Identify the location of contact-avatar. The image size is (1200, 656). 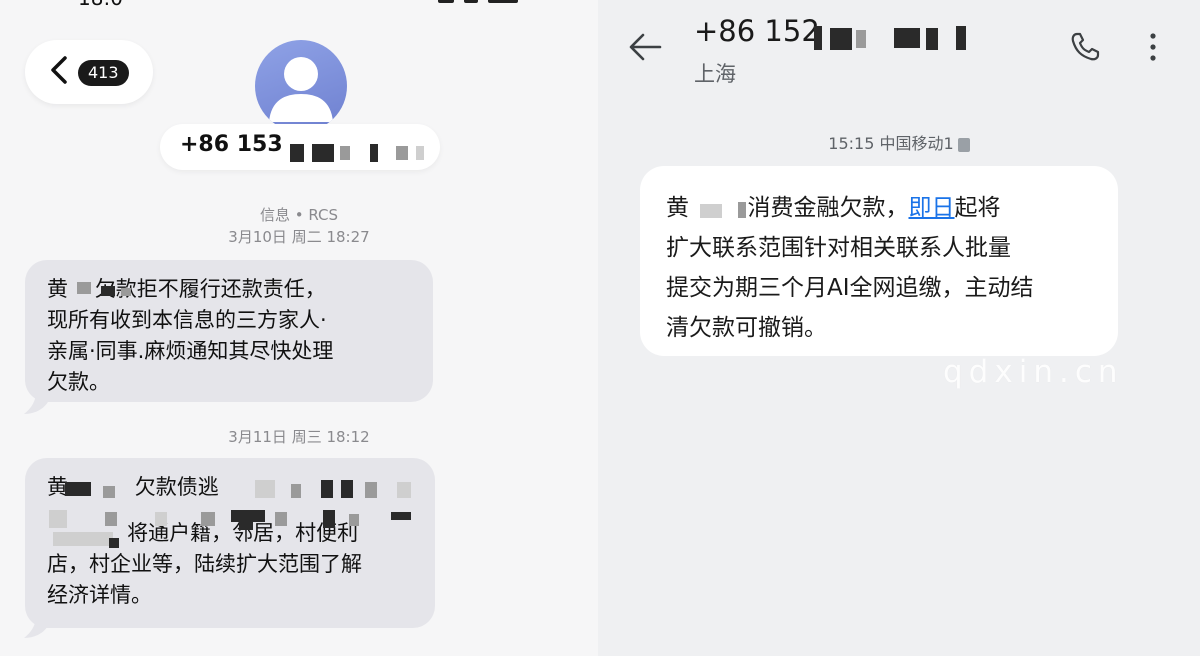
(301, 86).